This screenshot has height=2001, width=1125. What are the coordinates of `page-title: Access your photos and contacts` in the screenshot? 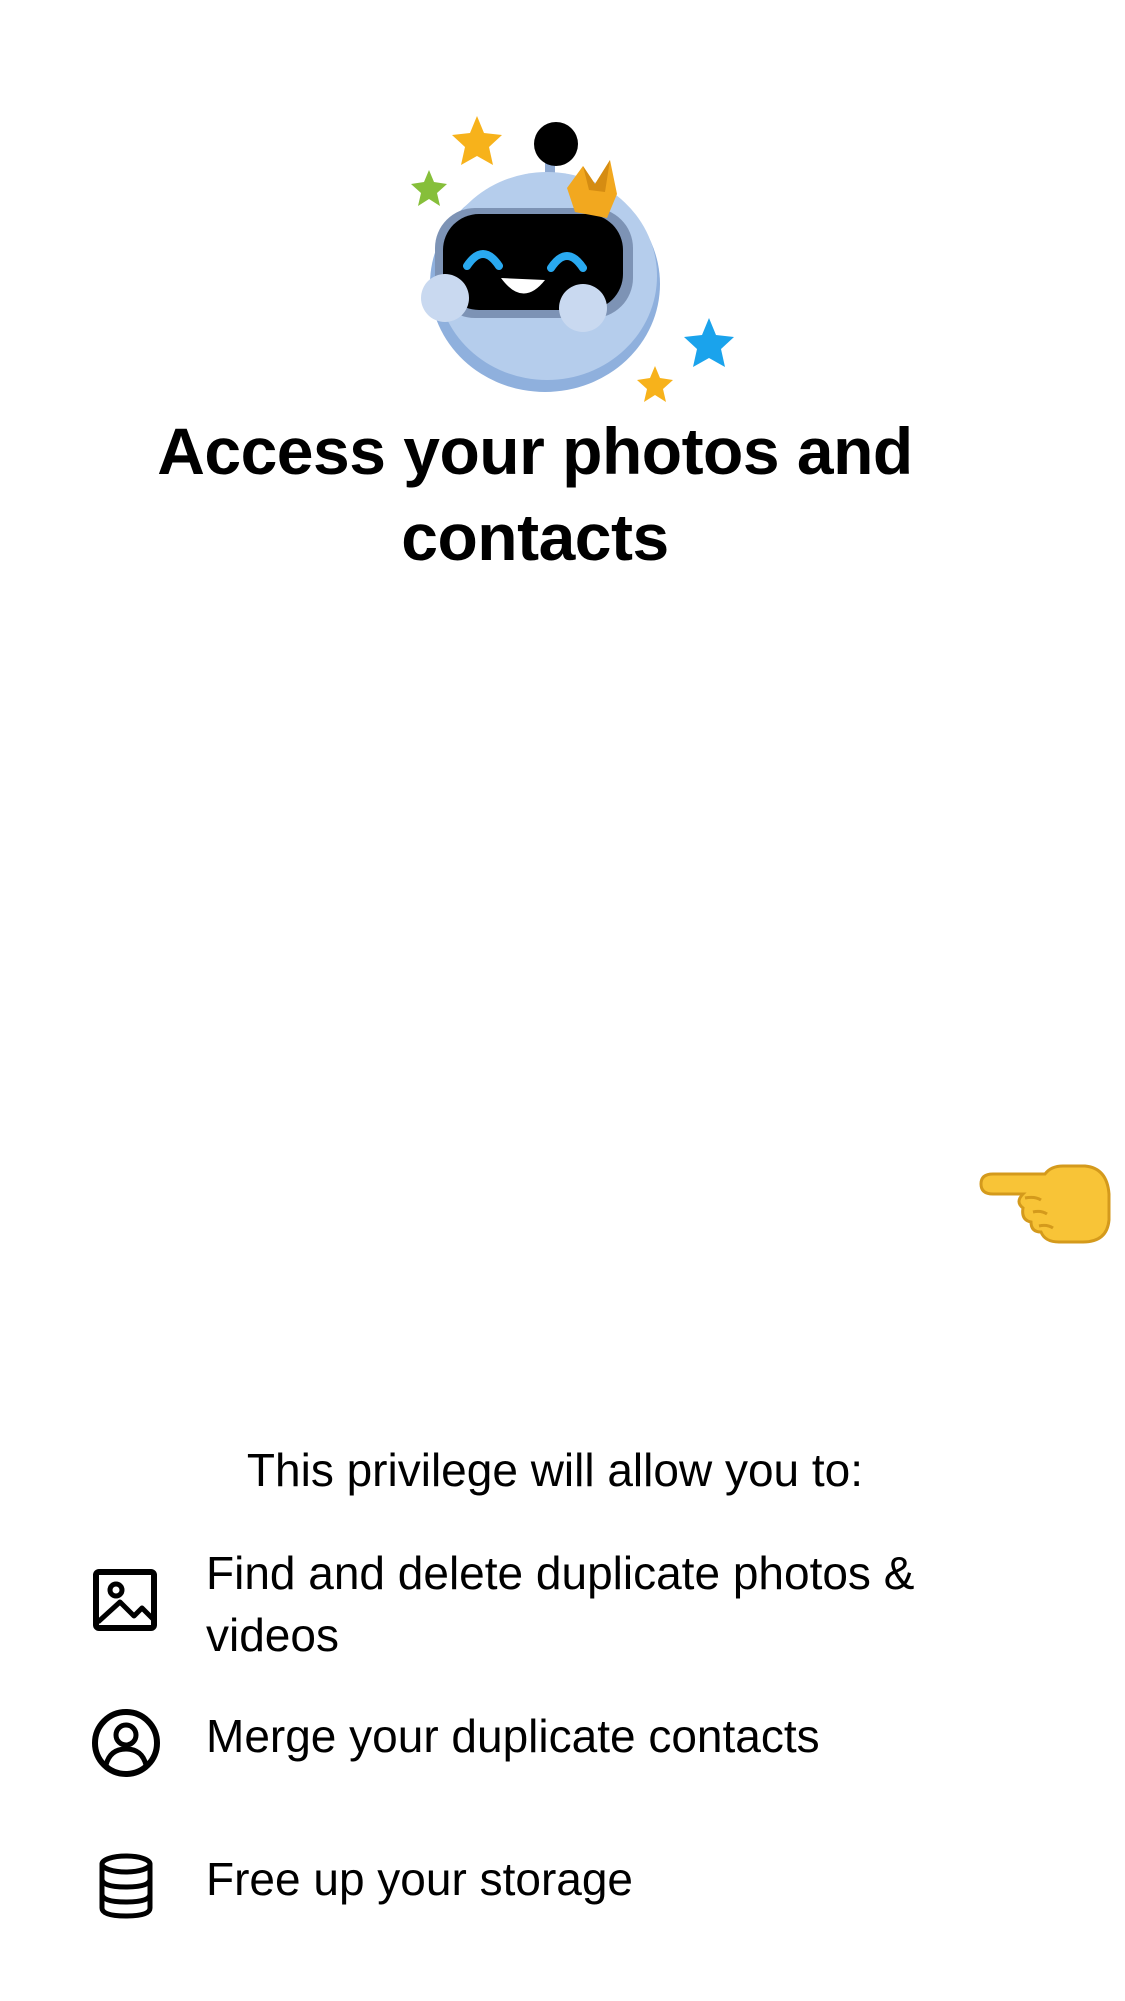 It's located at (535, 494).